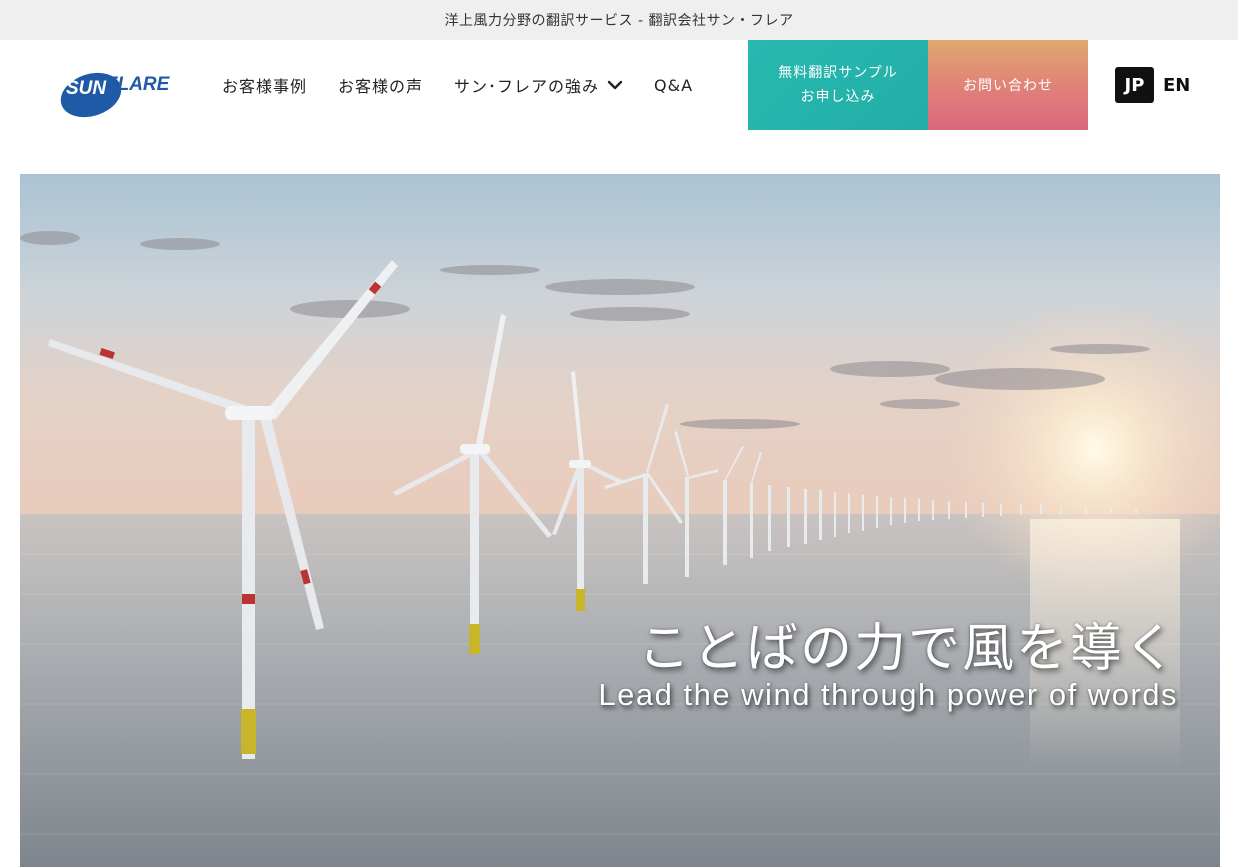  I want to click on contact-button: お問い合わせ, so click(1008, 85).